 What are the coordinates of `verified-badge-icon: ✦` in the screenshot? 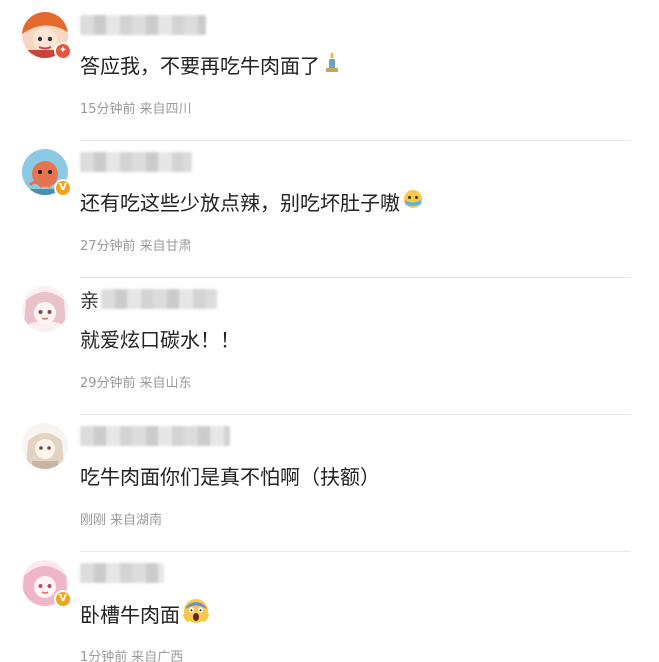 It's located at (63, 51).